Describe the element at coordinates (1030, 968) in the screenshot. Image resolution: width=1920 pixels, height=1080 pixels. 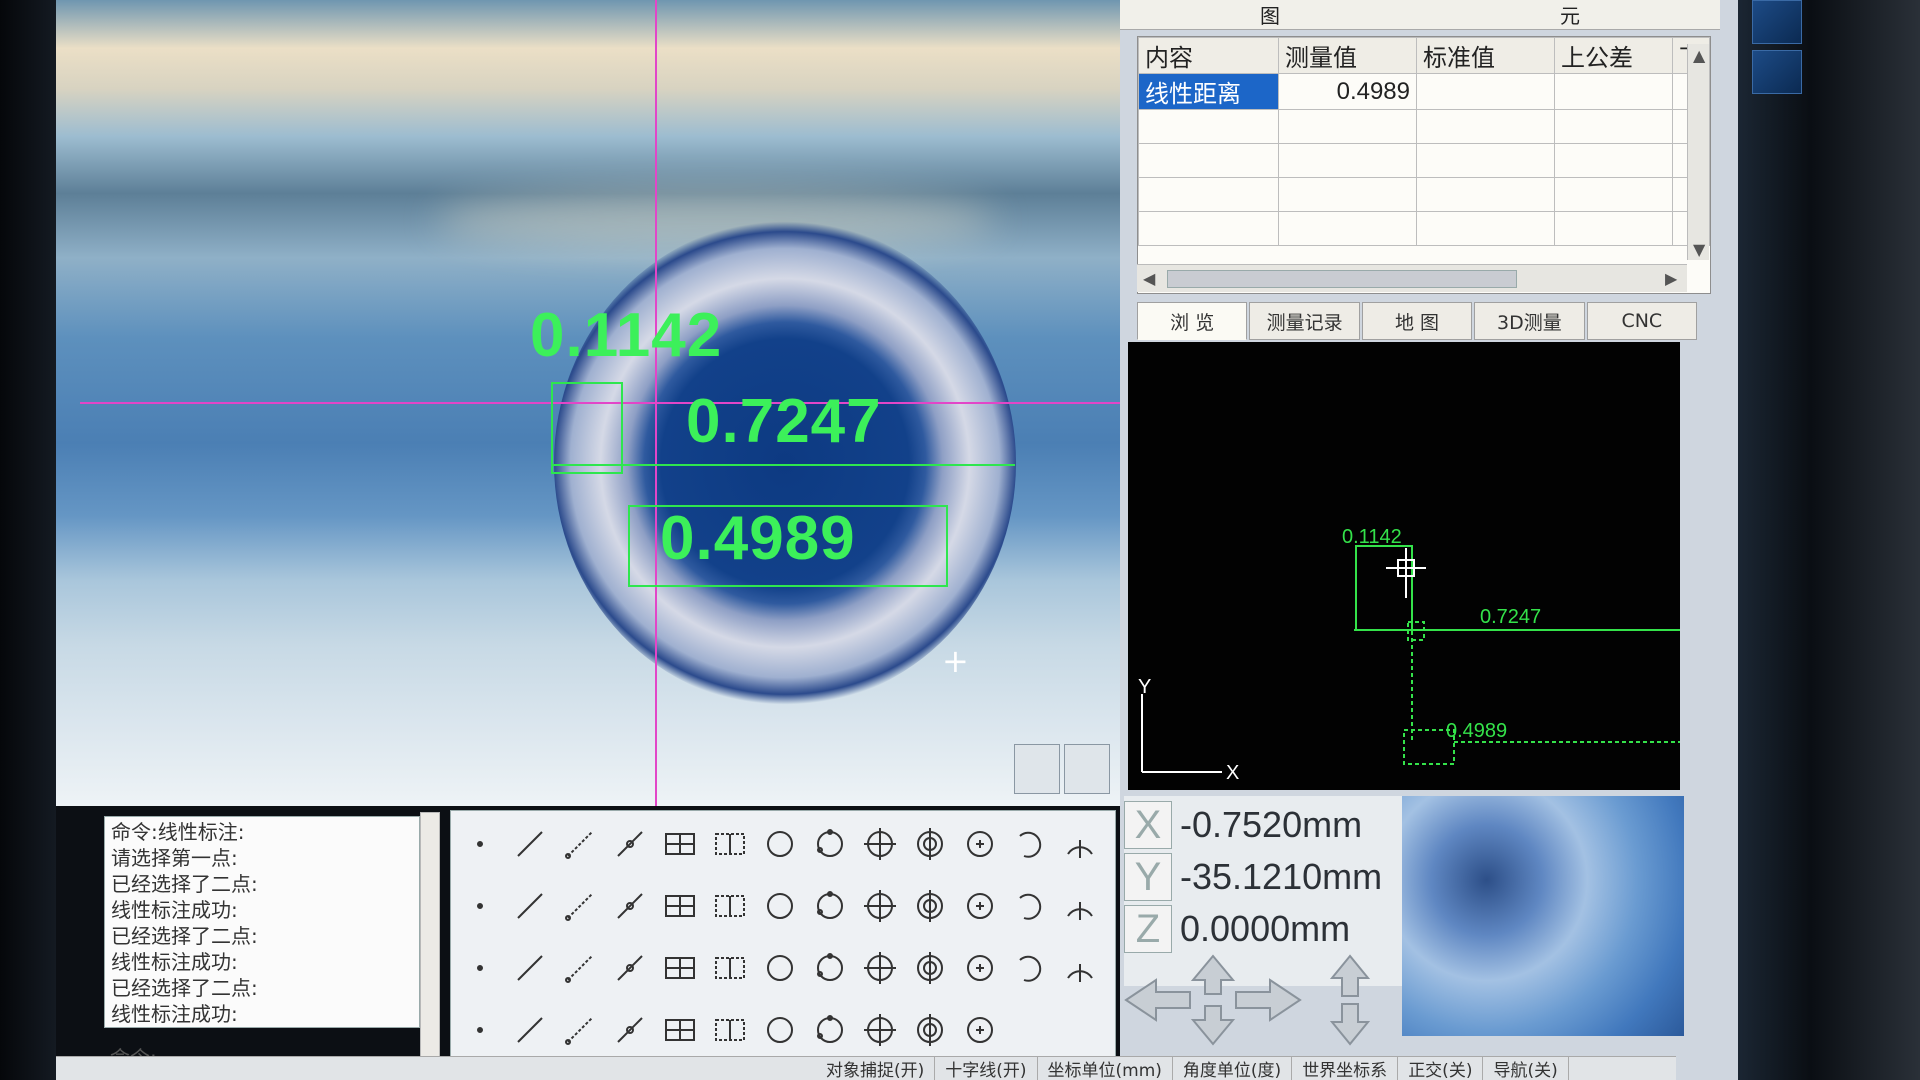
I see `coordinate-icon` at that location.